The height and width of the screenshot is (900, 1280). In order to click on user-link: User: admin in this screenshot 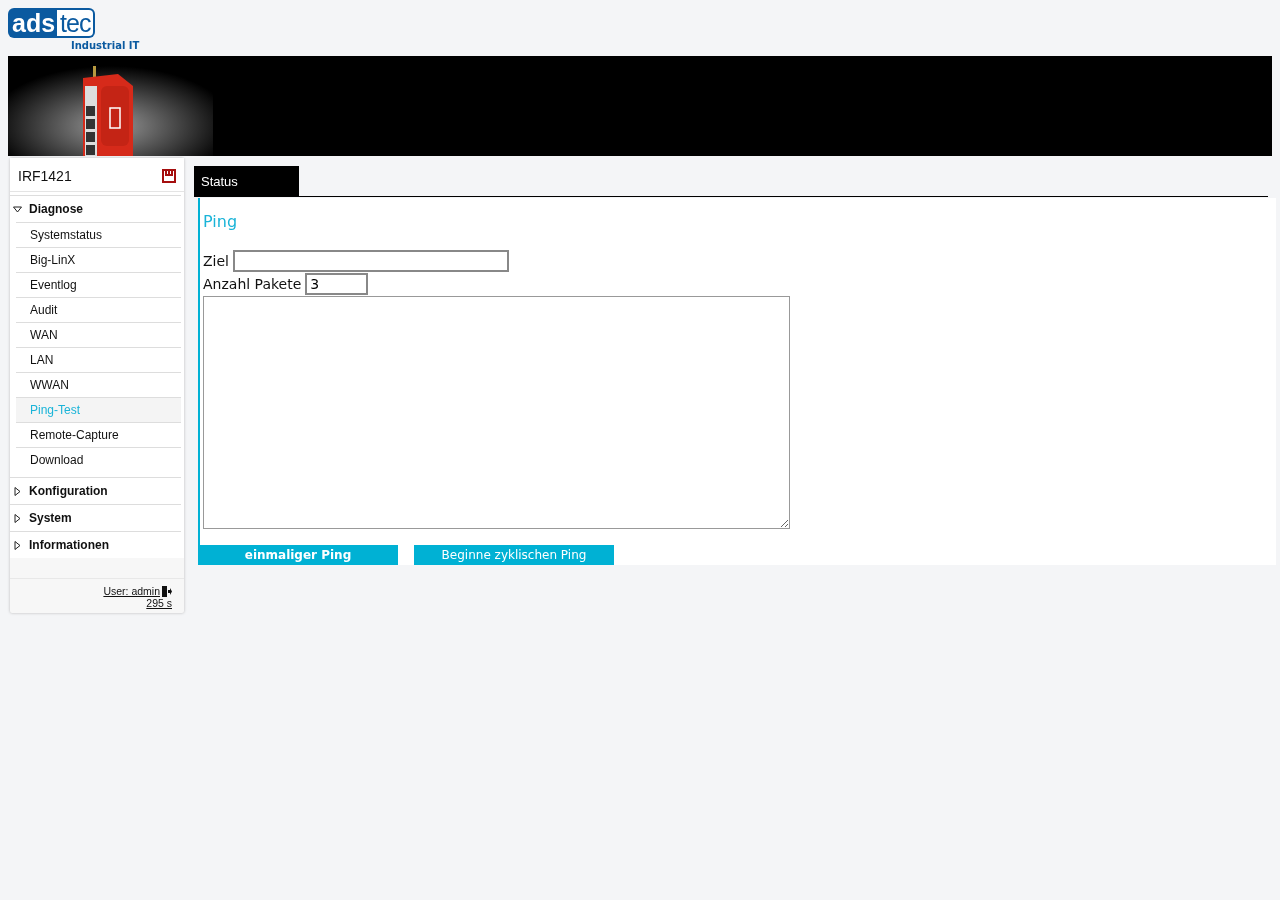, I will do `click(131, 591)`.